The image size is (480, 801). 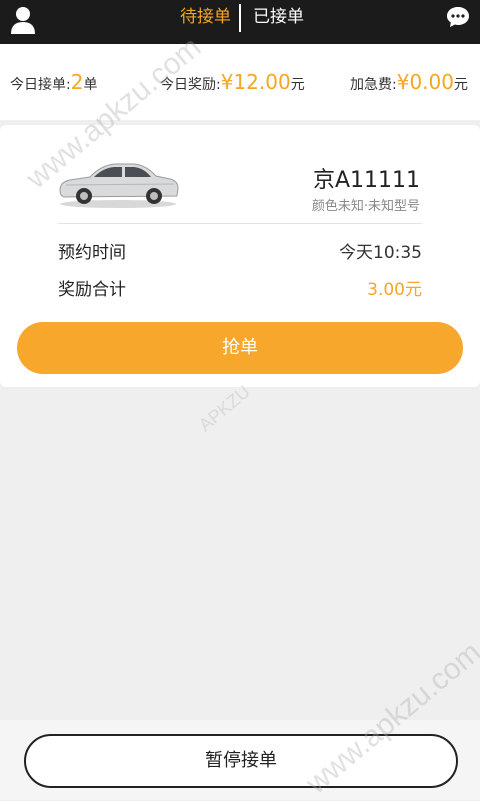 I want to click on stat-orders-today: 今日接单:2单, so click(x=53, y=82).